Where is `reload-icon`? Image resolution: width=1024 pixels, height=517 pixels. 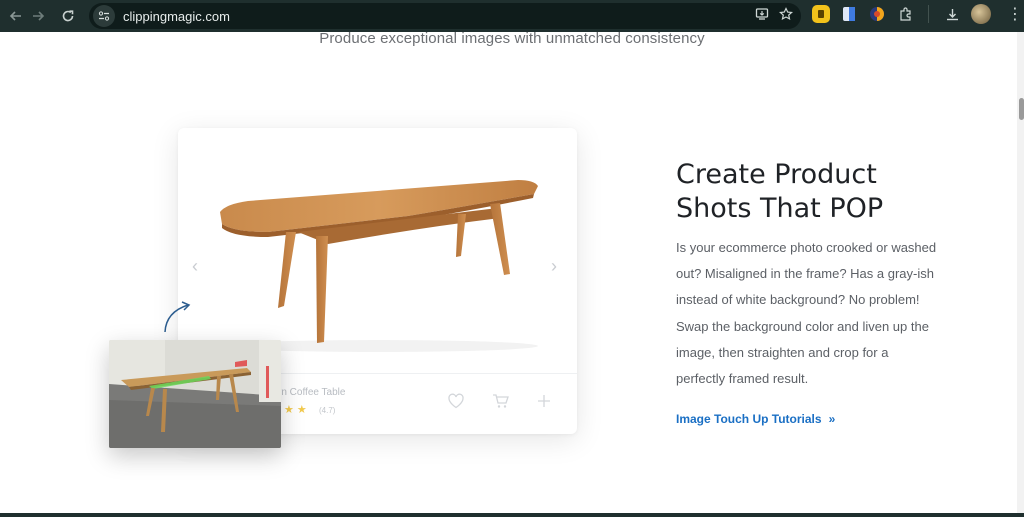
reload-icon is located at coordinates (68, 16).